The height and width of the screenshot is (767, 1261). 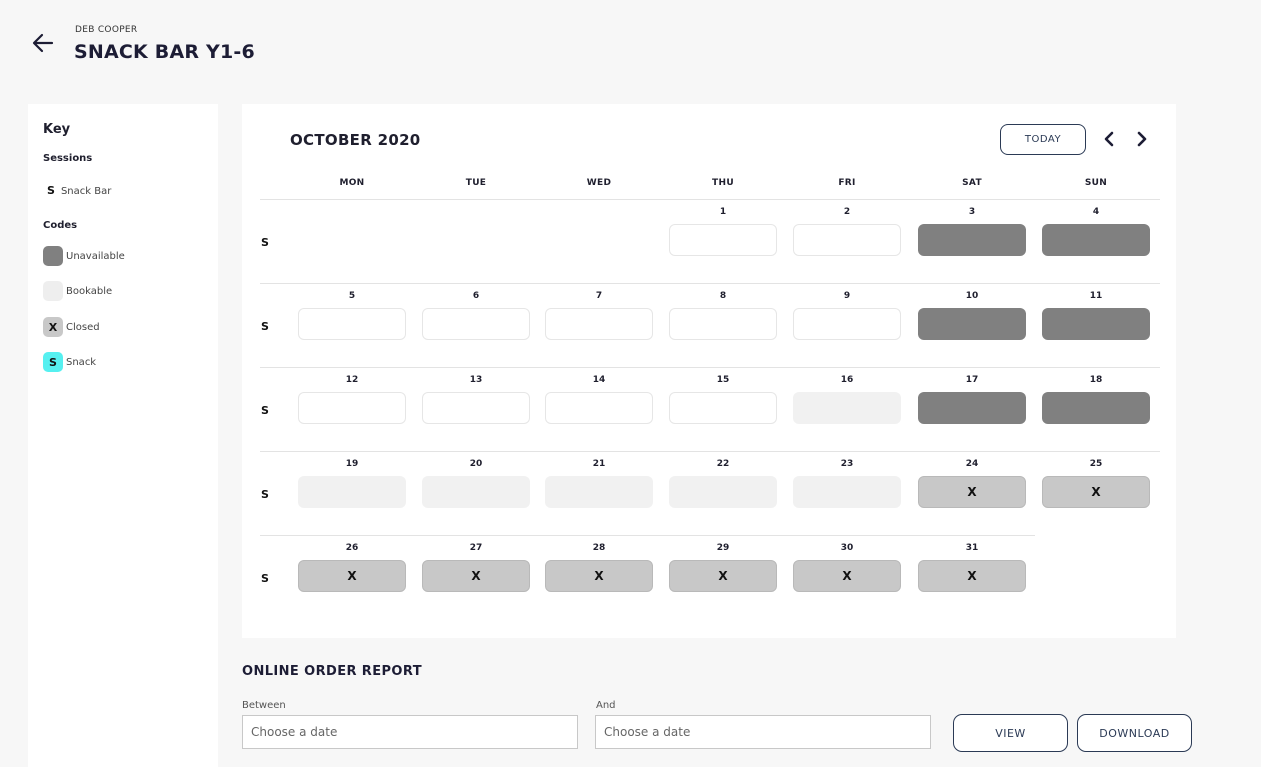 I want to click on page-header: DEB COOPER SNACK BAR Y1-6, so click(x=640, y=49).